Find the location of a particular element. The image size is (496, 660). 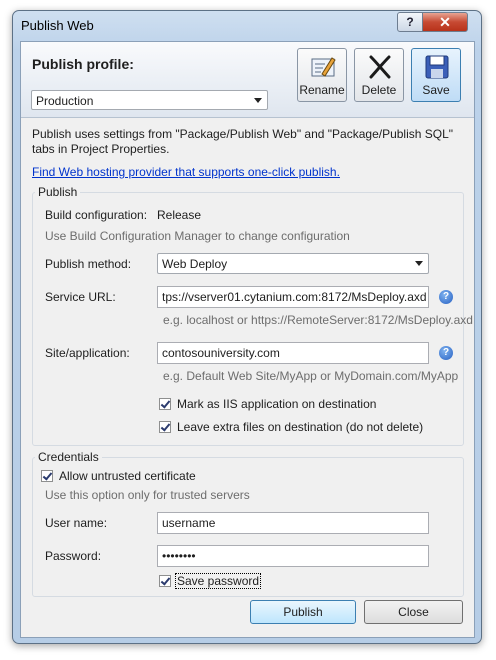

password-input: •••••••• is located at coordinates (293, 556).